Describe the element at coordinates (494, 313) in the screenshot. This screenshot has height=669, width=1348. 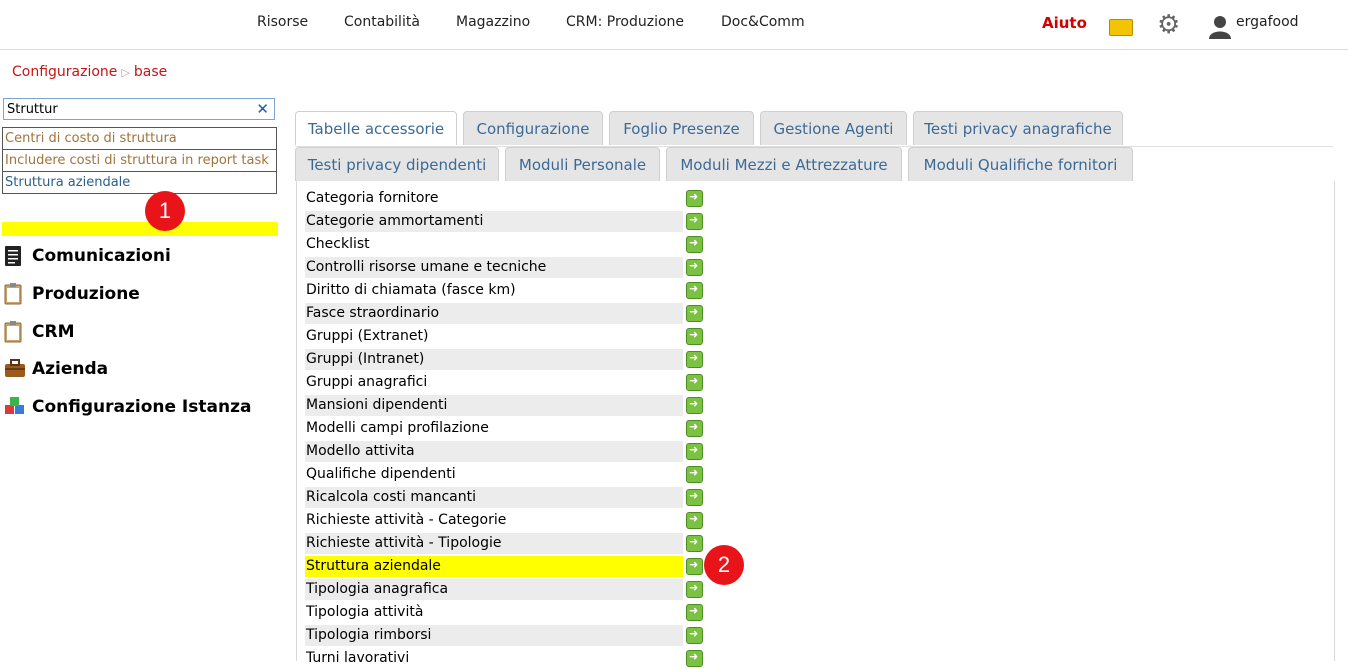
I see `table-row: Fasce straordinario` at that location.